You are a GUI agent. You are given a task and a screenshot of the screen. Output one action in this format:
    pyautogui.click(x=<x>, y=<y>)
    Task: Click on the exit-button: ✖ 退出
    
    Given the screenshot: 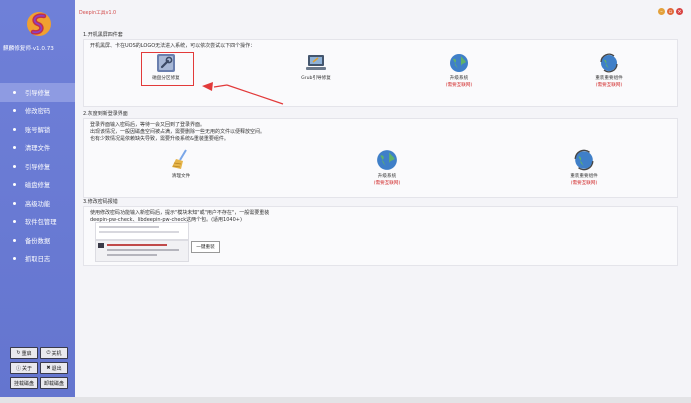 What is the action you would take?
    pyautogui.click(x=54, y=368)
    